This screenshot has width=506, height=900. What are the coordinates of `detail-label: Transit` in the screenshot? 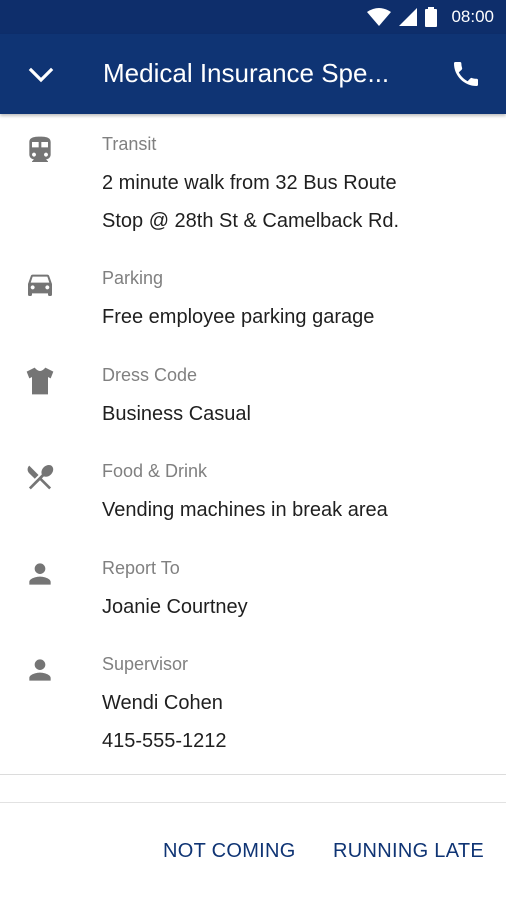 It's located at (129, 144).